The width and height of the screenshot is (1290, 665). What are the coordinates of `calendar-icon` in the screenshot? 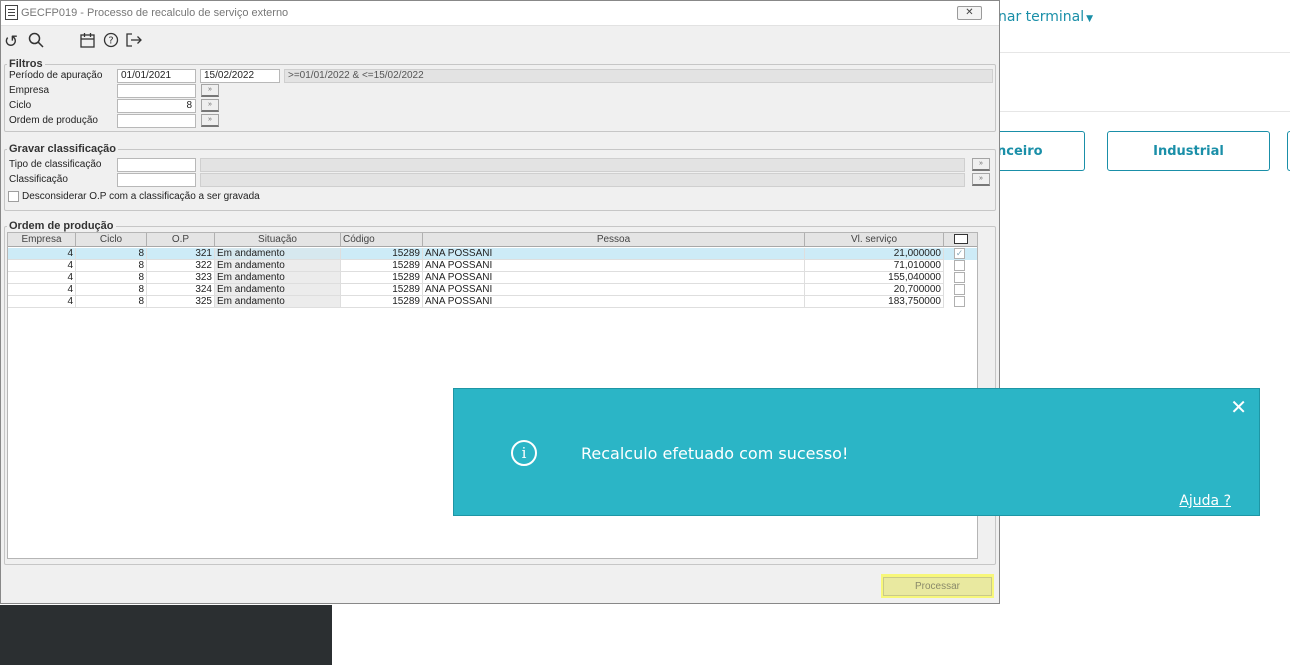 It's located at (87, 42).